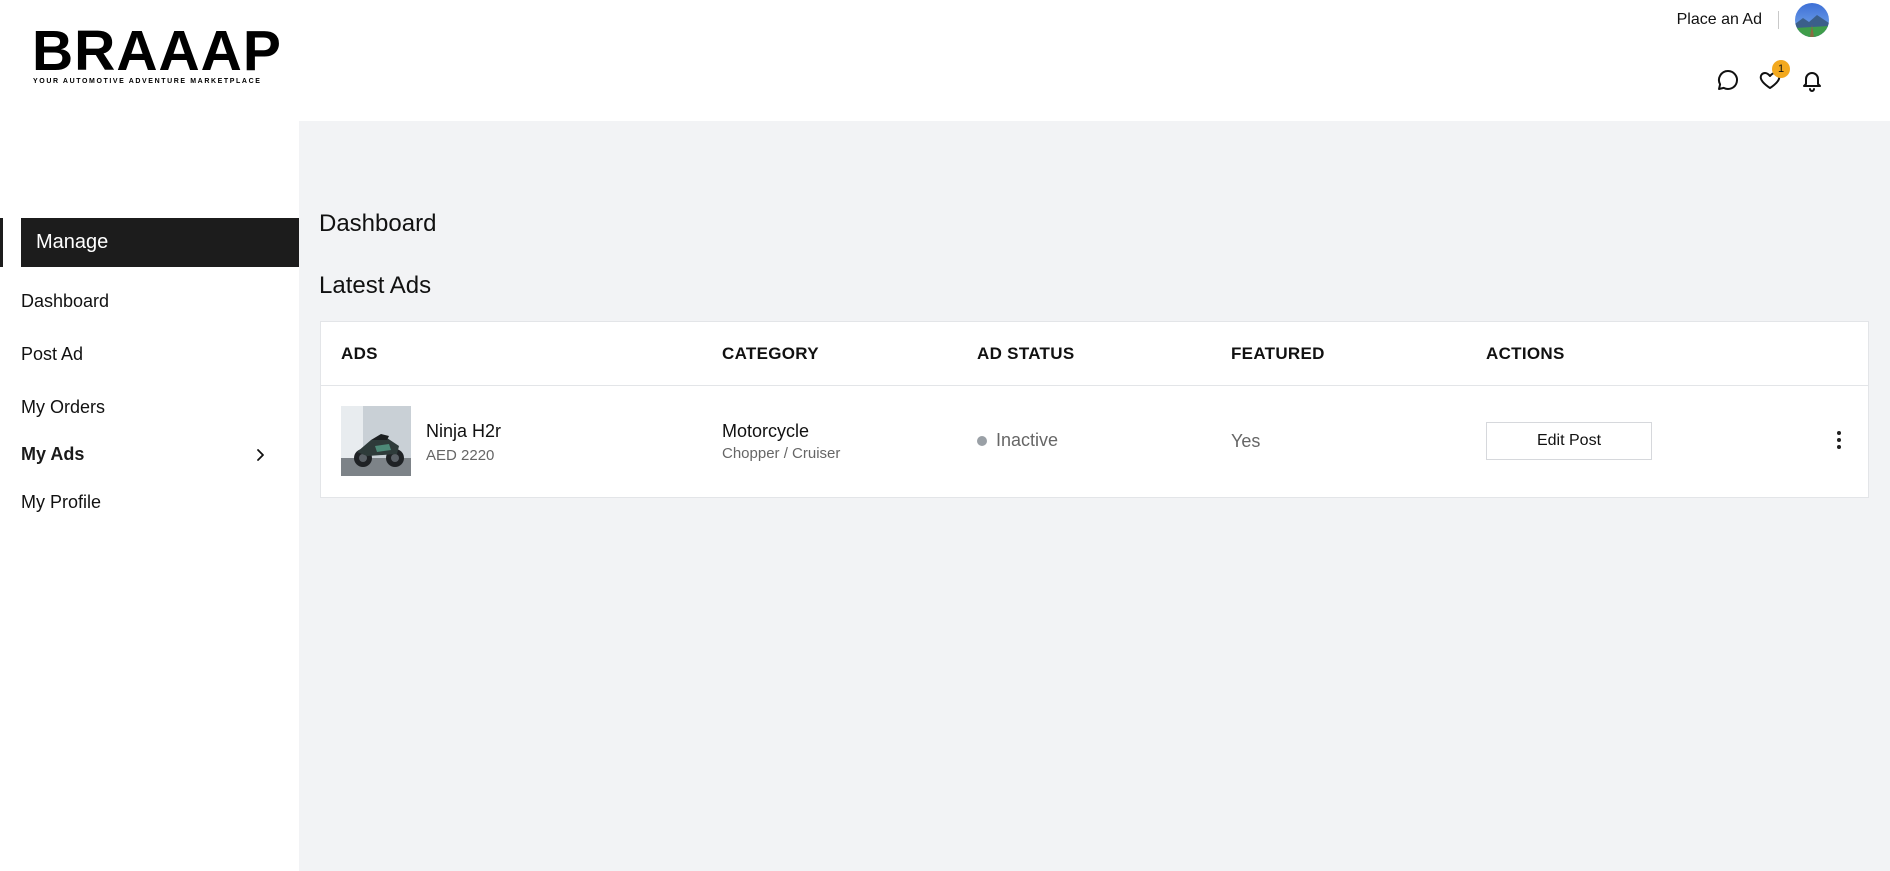  Describe the element at coordinates (1246, 441) in the screenshot. I see `ad-featured: Yes` at that location.